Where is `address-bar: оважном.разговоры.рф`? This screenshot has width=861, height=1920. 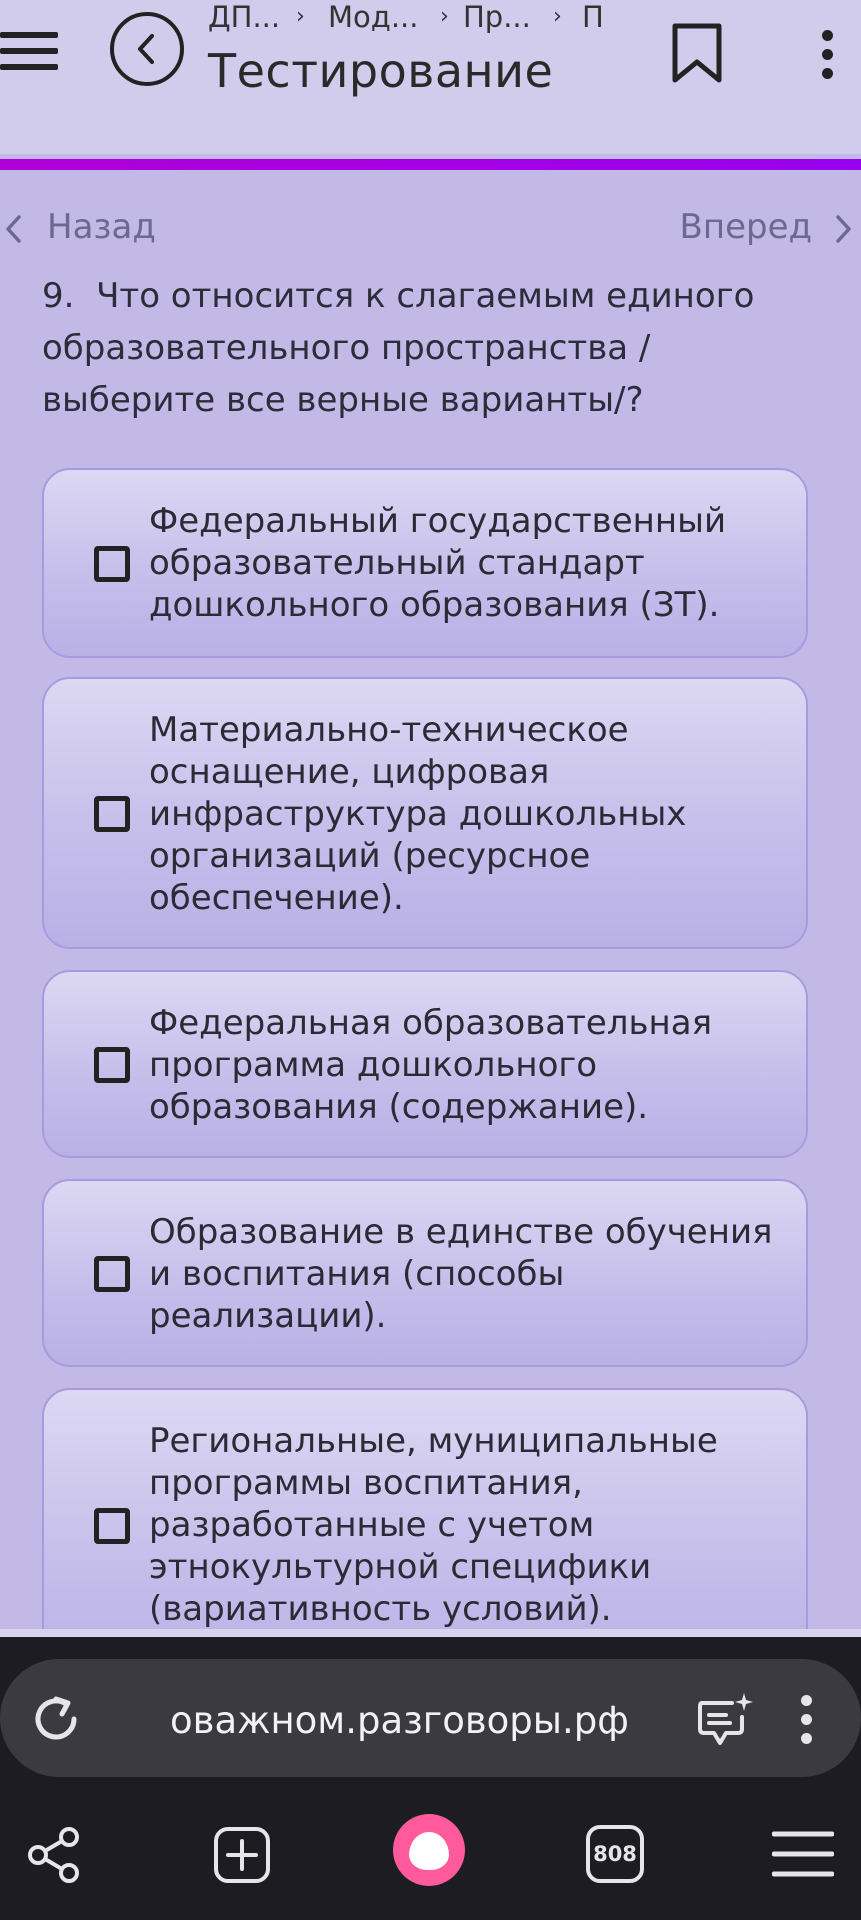
address-bar: оважном.разговоры.рф is located at coordinates (430, 1718).